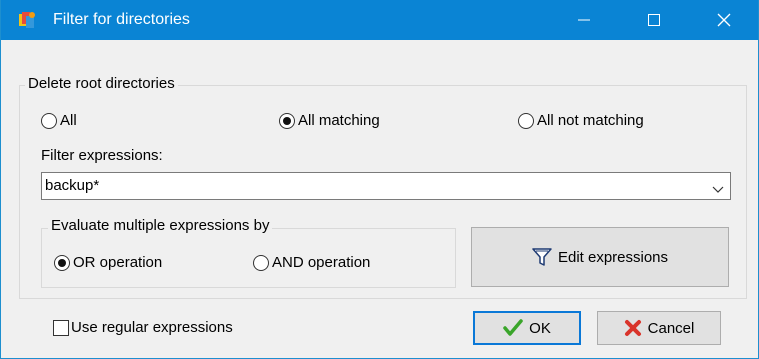 The width and height of the screenshot is (759, 359). Describe the element at coordinates (526, 121) in the screenshot. I see `radio-all-not-matching-circle` at that location.